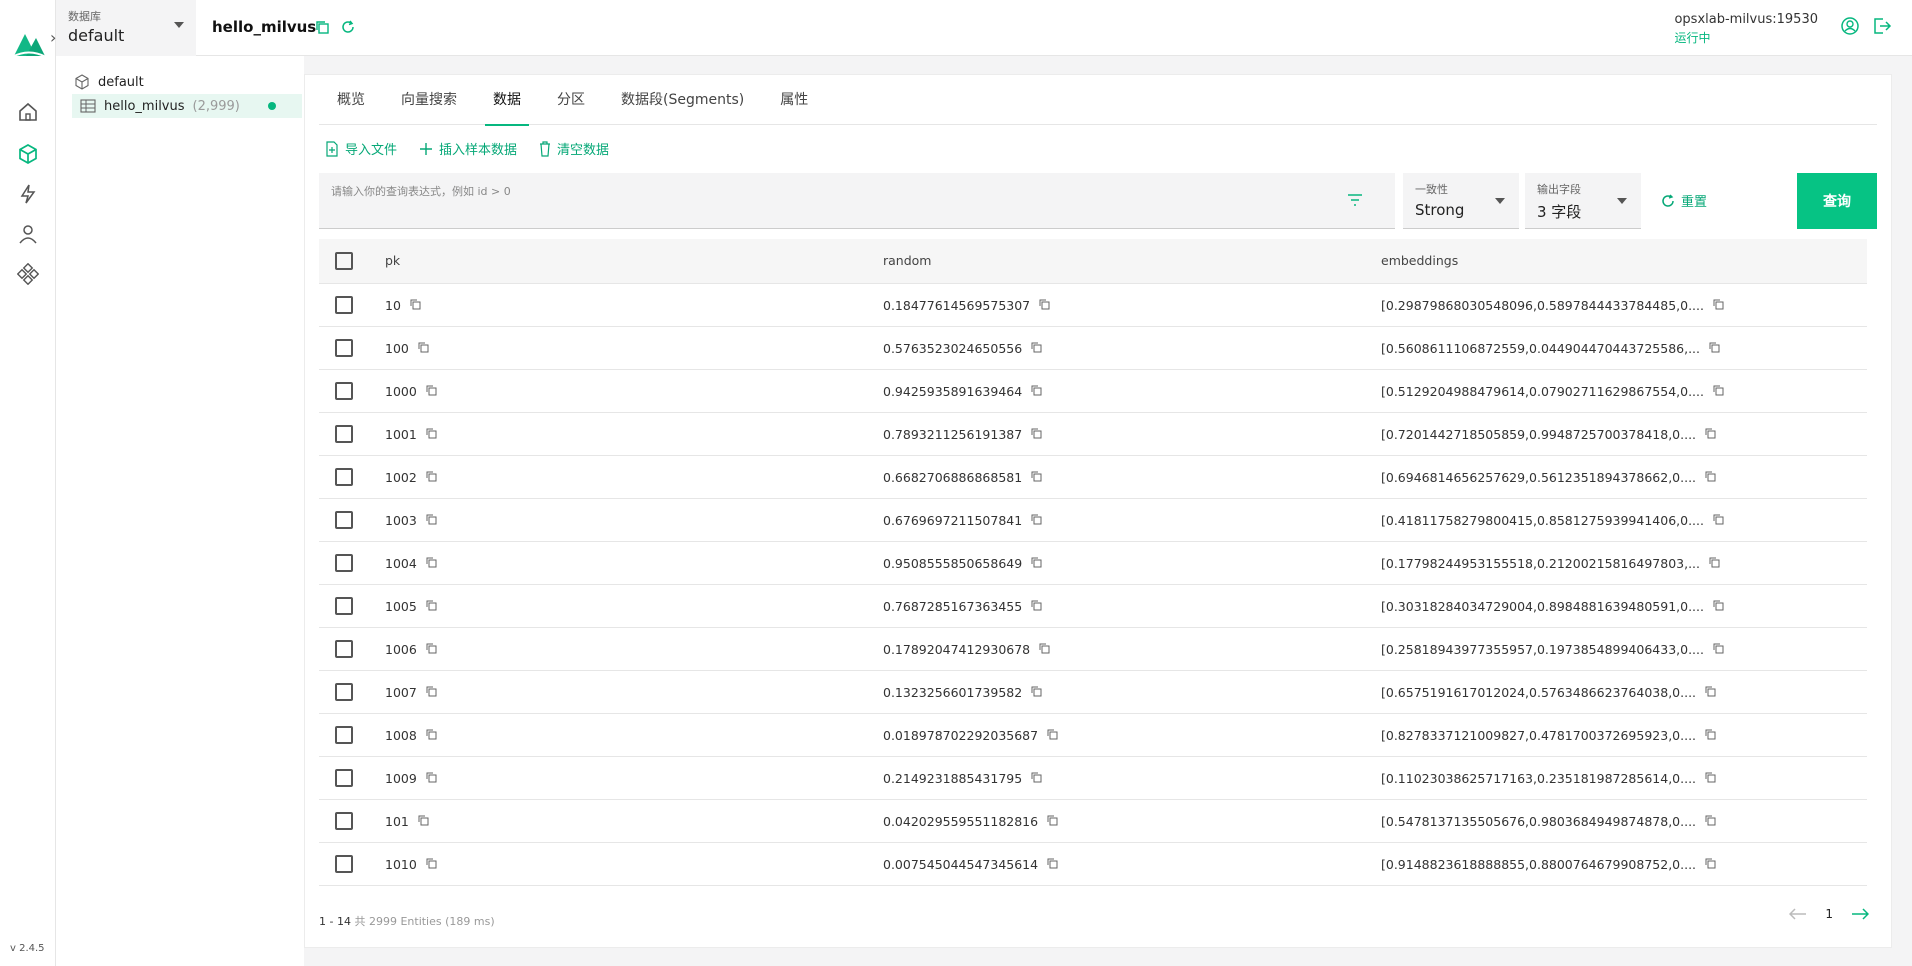  I want to click on user-icon, so click(28, 234).